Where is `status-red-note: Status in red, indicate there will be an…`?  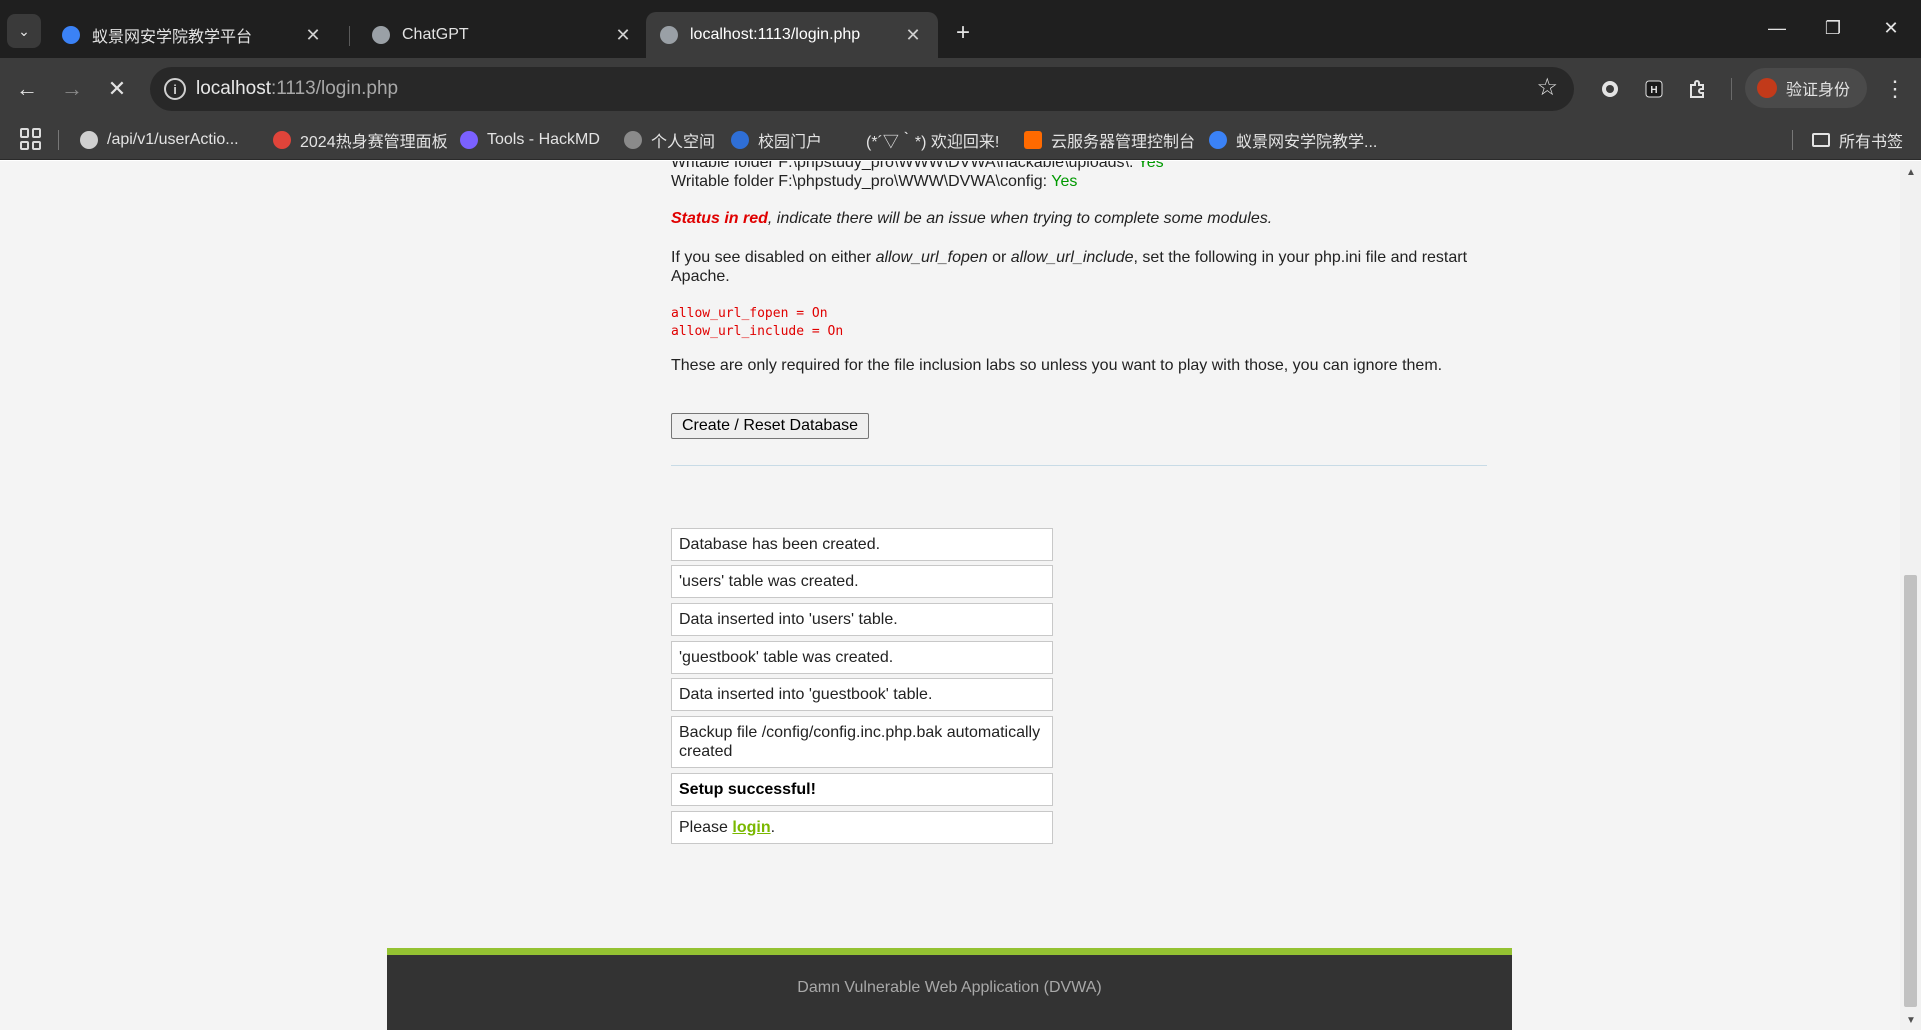
status-red-note: Status in red, indicate there will be an… is located at coordinates (971, 219).